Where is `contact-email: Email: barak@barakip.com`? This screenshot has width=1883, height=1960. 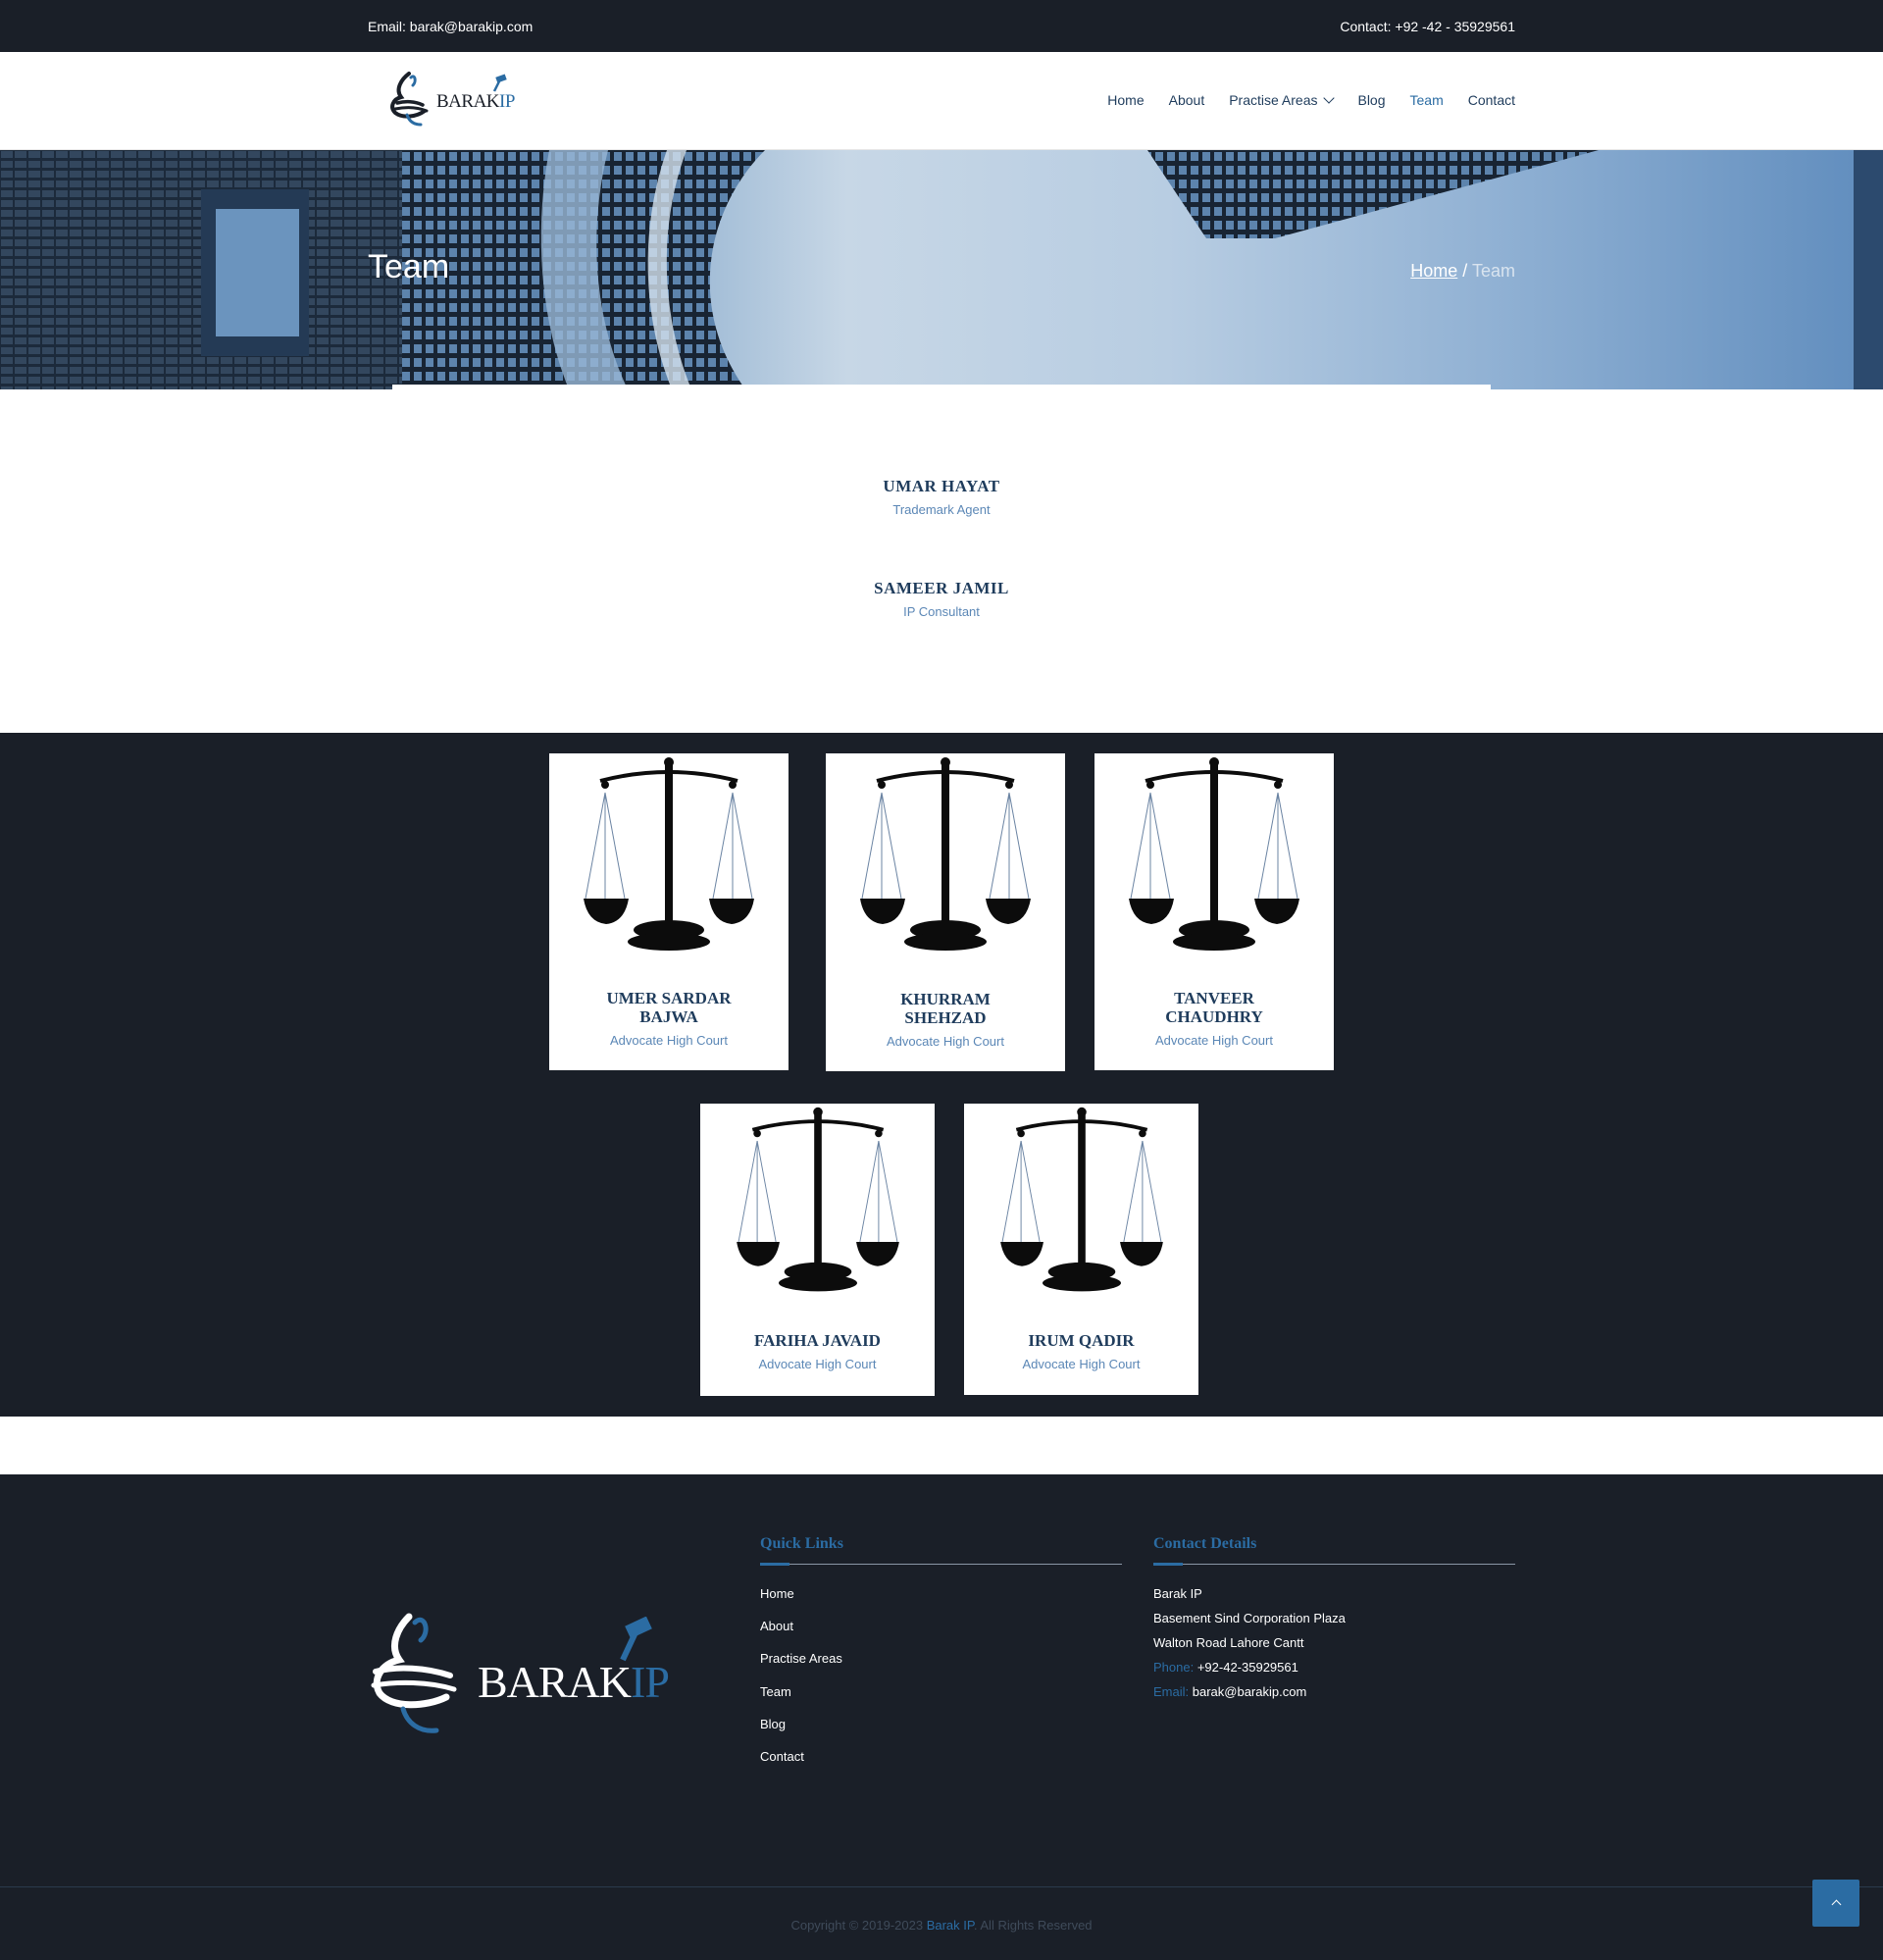 contact-email: Email: barak@barakip.com is located at coordinates (1229, 1691).